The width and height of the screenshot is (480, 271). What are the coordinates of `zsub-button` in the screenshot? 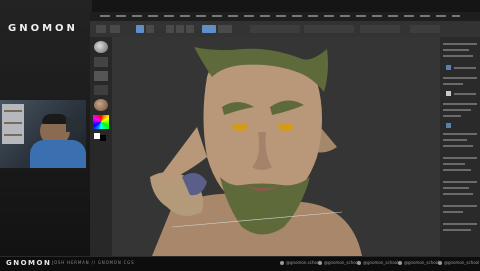 It's located at (225, 29).